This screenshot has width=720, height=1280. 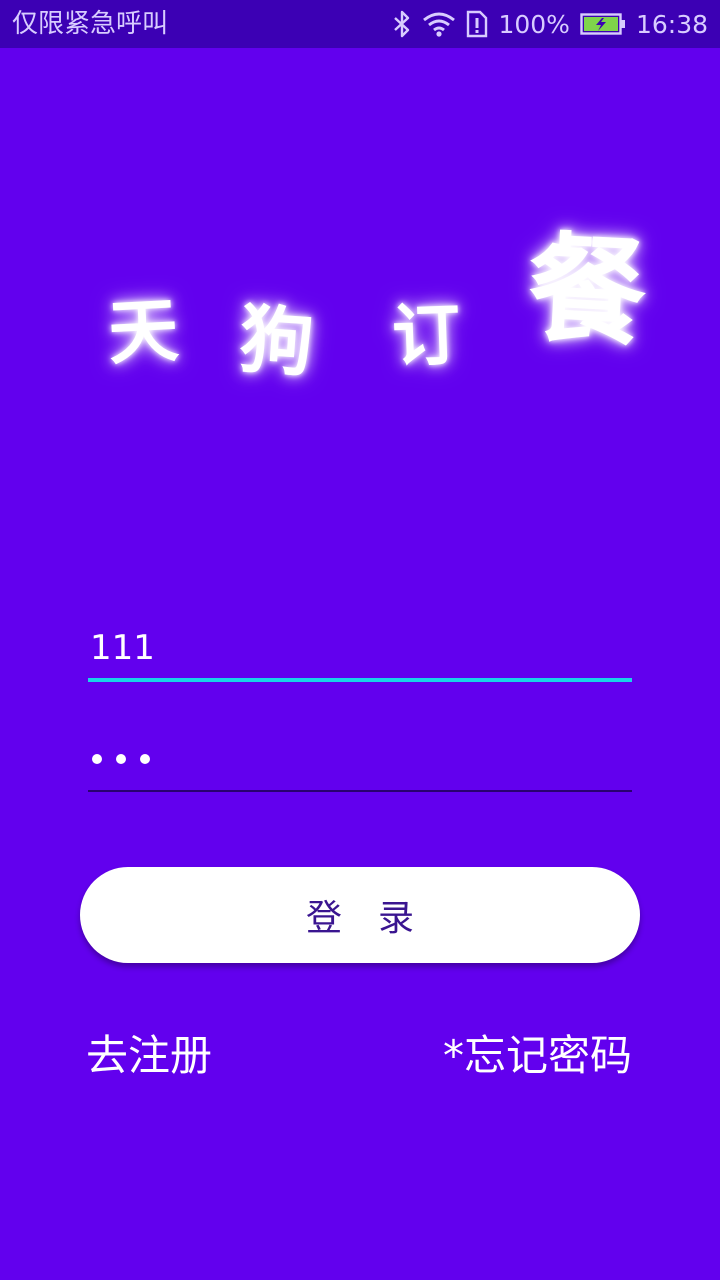 I want to click on forgot-password-link: *忘记密码, so click(x=537, y=1056).